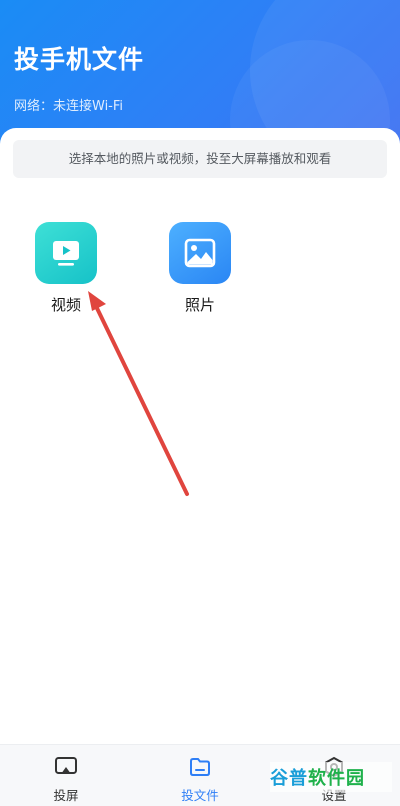  I want to click on watermark-part1: 谷普, so click(289, 778).